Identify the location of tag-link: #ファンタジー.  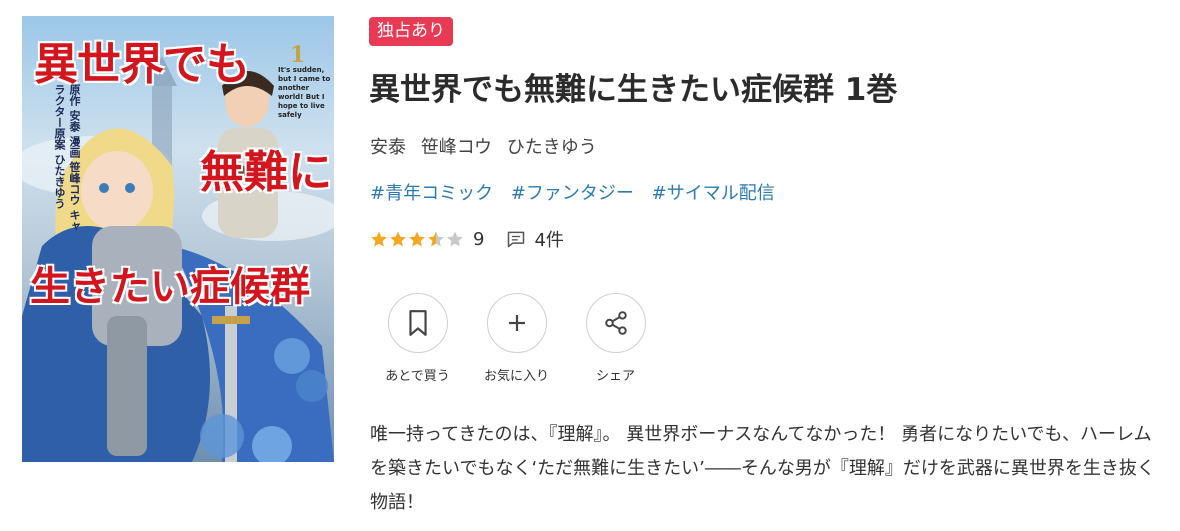
(572, 193).